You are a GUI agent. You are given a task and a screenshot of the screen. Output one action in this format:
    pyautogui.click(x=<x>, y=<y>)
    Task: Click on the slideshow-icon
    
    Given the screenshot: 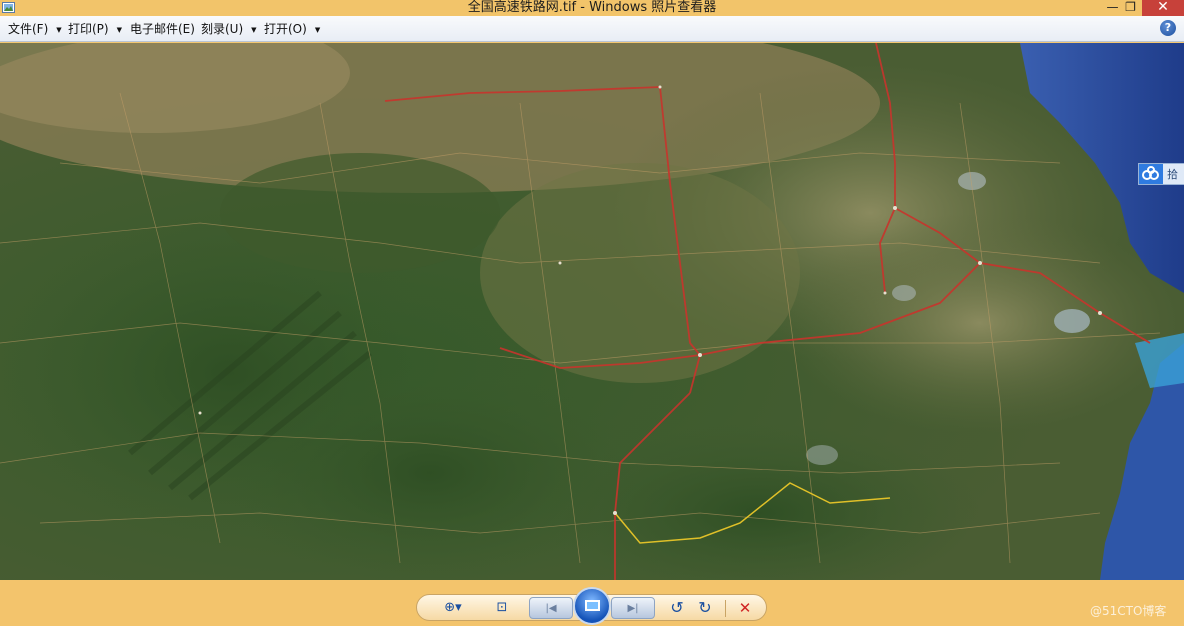 What is the action you would take?
    pyautogui.click(x=592, y=605)
    